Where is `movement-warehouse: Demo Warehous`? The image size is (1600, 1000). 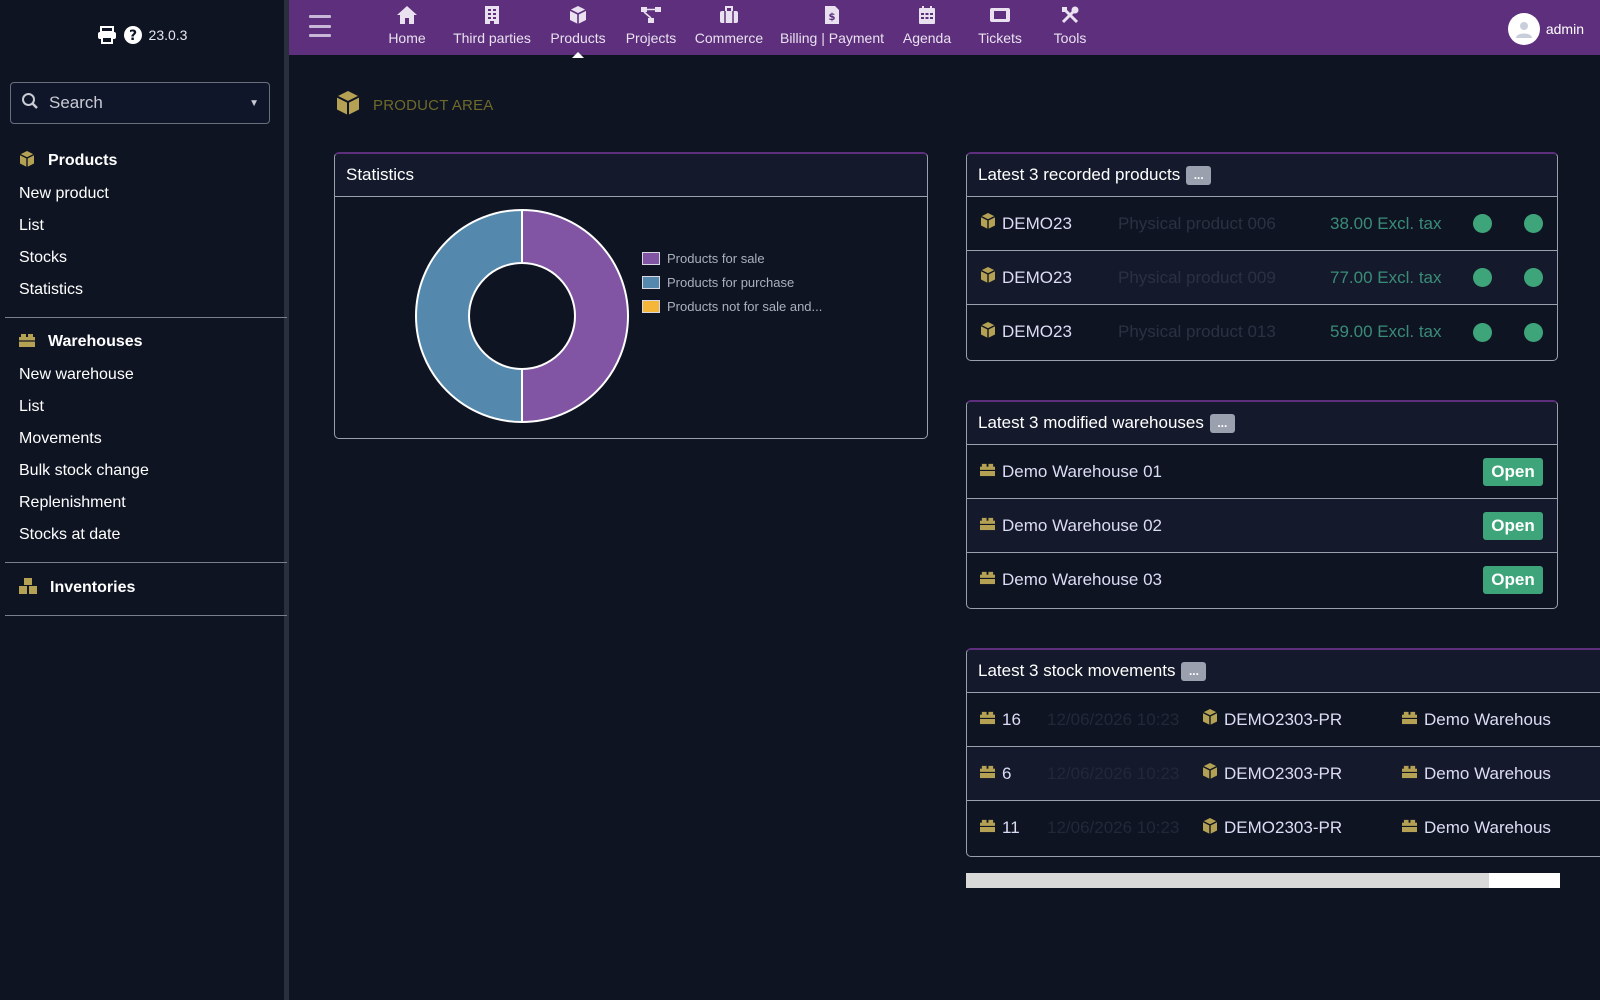
movement-warehouse: Demo Warehous is located at coordinates (1487, 719).